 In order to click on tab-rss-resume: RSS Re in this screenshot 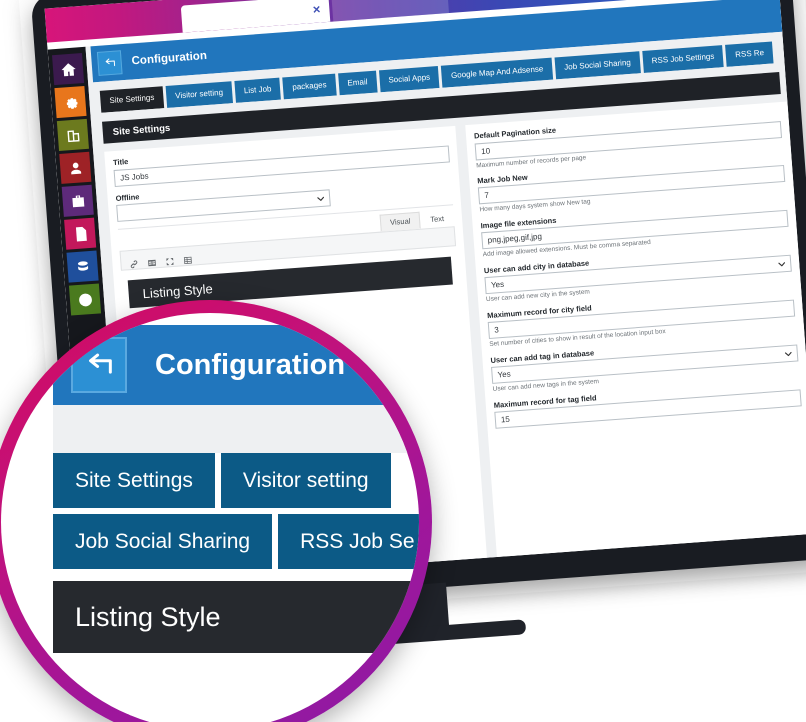, I will do `click(749, 54)`.